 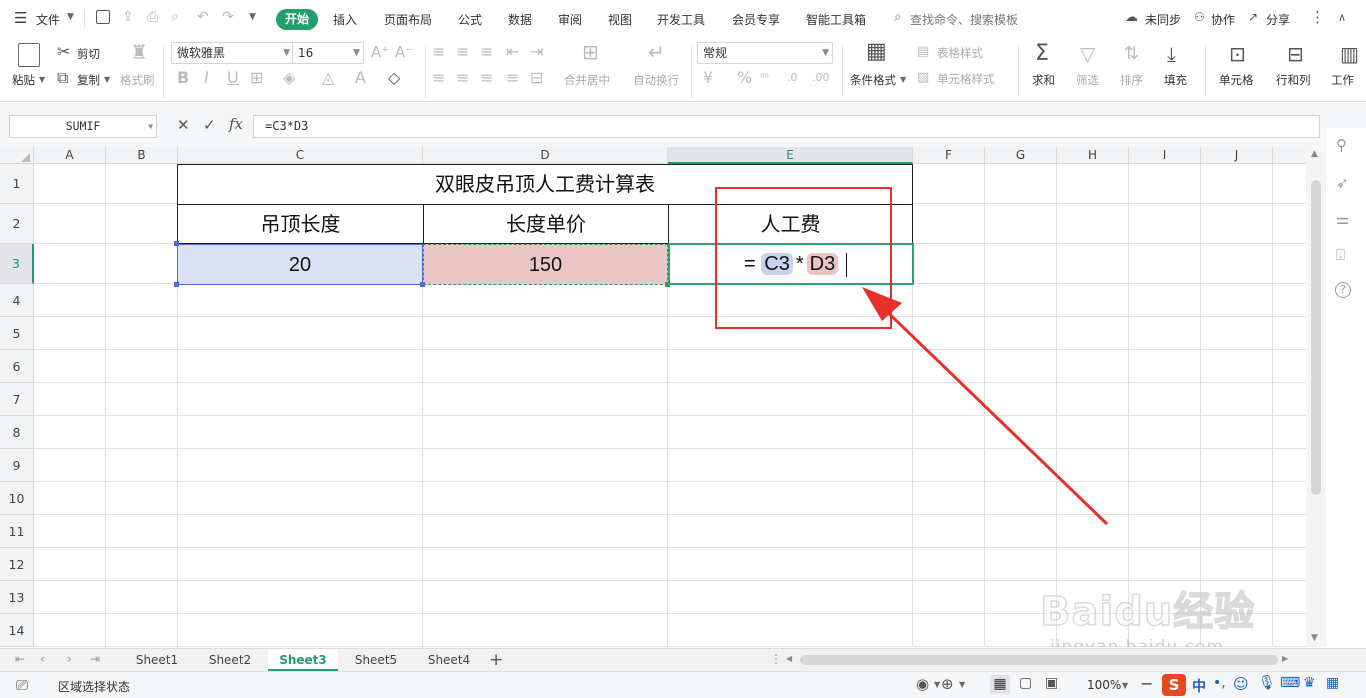 What do you see at coordinates (17, 432) in the screenshot?
I see `row-header-8: 8` at bounding box center [17, 432].